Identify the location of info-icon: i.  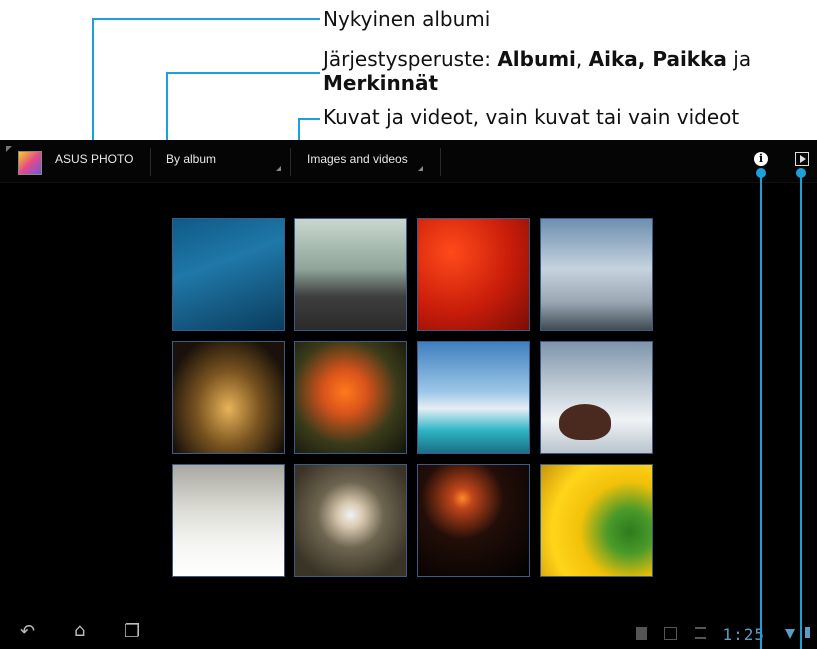
(761, 159).